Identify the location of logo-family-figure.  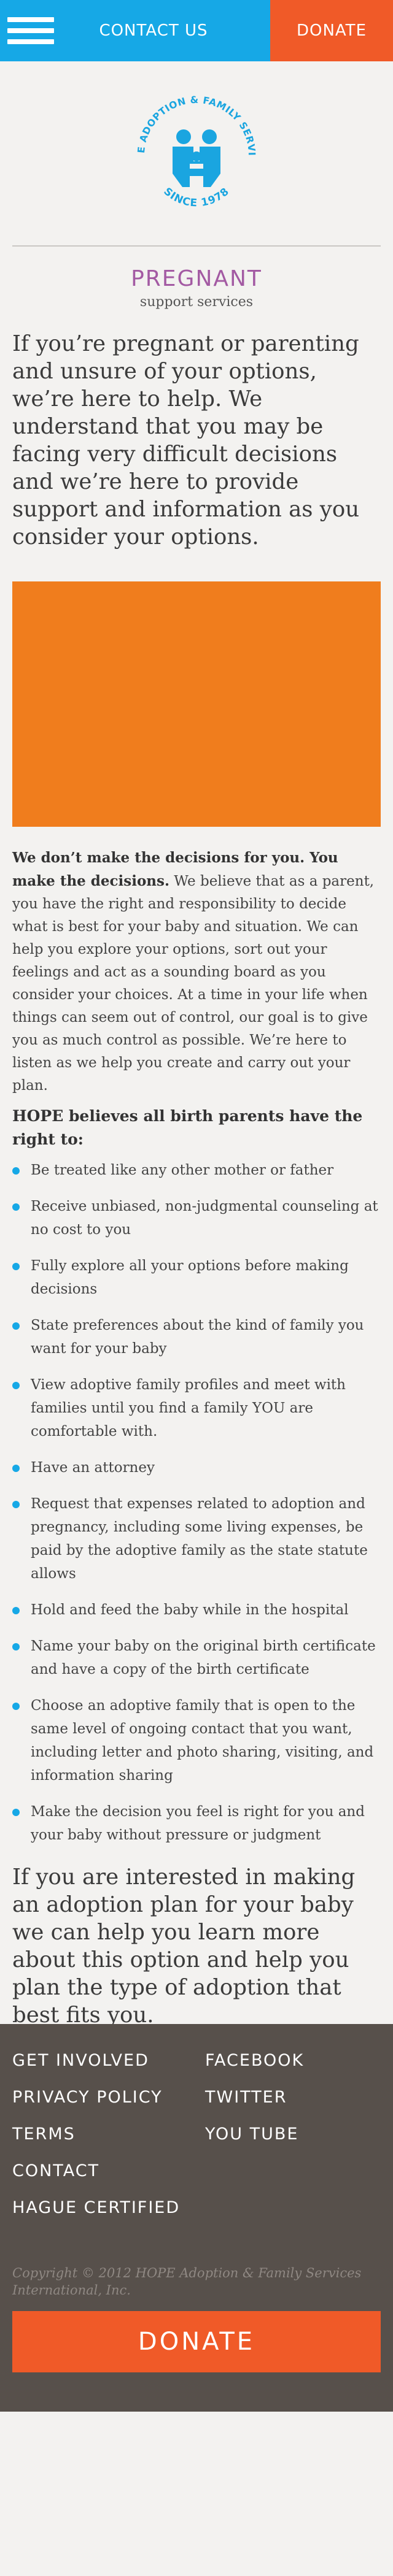
(196, 158).